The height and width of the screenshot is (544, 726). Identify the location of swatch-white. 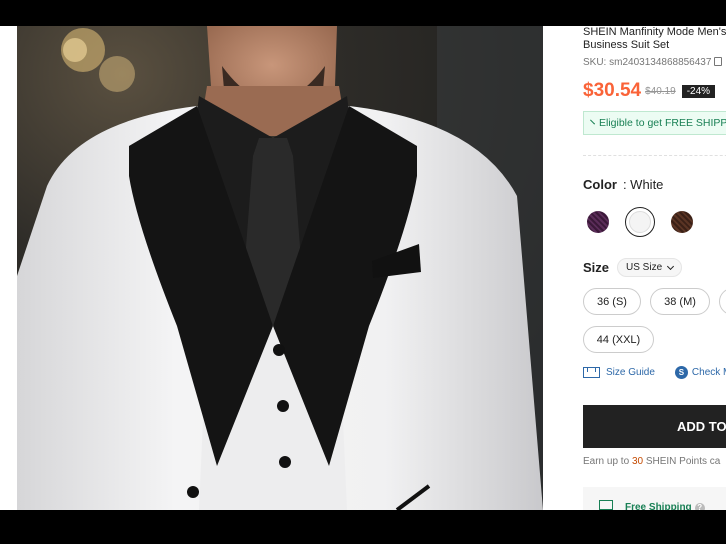
(640, 222).